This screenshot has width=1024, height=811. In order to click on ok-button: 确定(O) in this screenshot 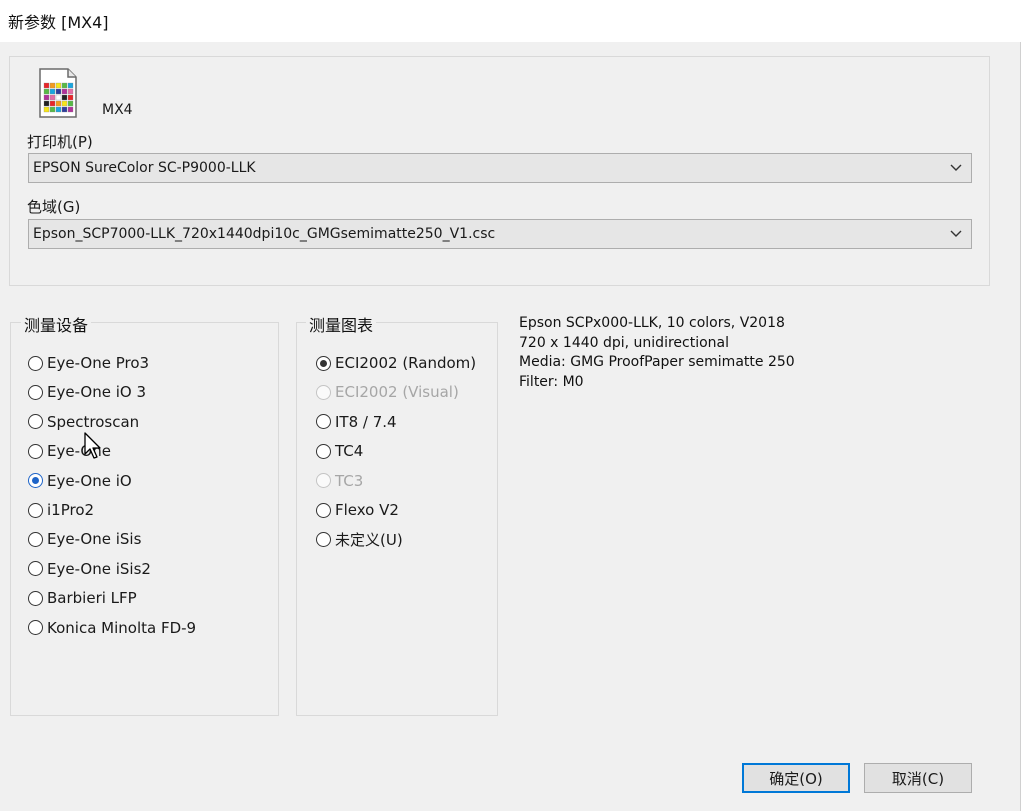, I will do `click(796, 778)`.